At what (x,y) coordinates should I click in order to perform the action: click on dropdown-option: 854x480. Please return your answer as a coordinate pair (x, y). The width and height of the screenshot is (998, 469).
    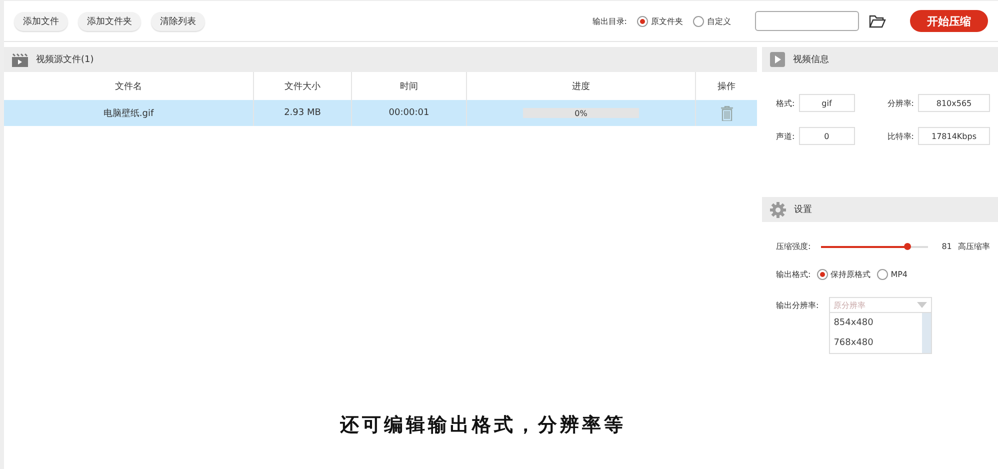
    Looking at the image, I should click on (876, 323).